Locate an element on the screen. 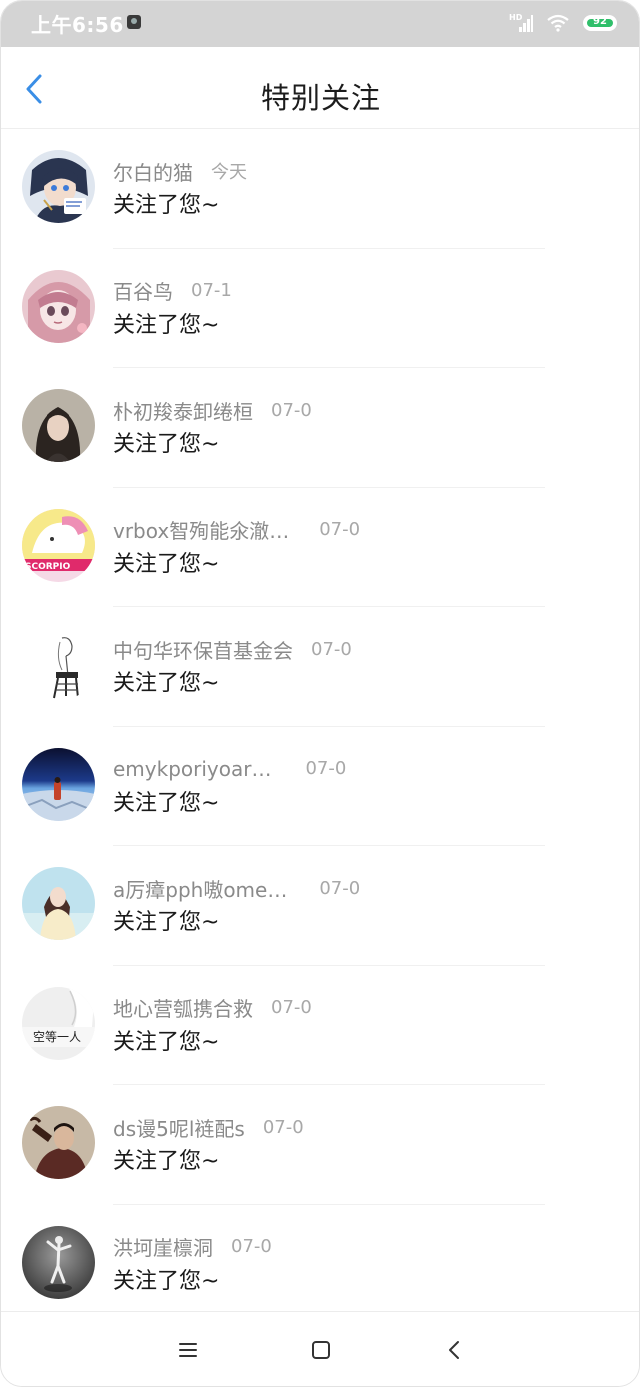  name-line: 朴初羧泰卸绻桓 07-0 is located at coordinates (212, 410).